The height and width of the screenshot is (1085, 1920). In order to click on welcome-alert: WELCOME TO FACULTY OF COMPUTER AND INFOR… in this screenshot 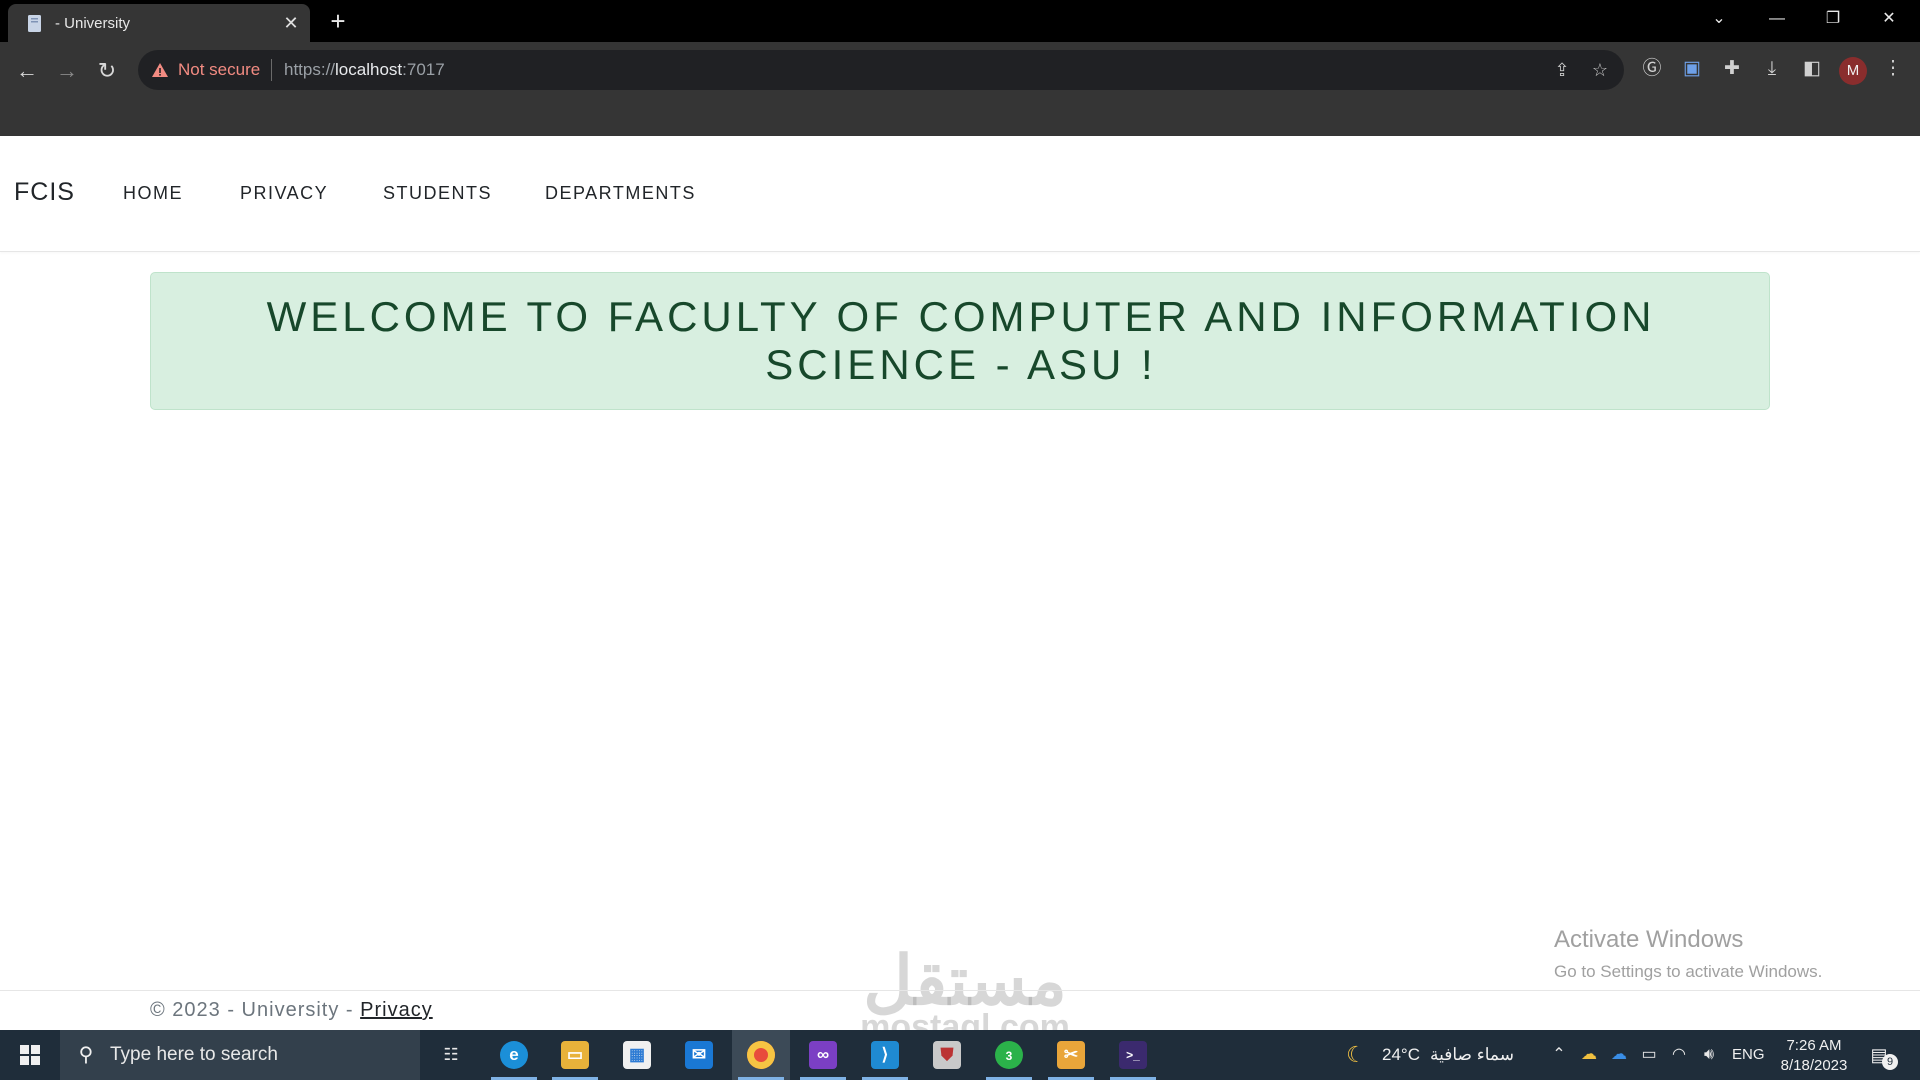, I will do `click(960, 341)`.